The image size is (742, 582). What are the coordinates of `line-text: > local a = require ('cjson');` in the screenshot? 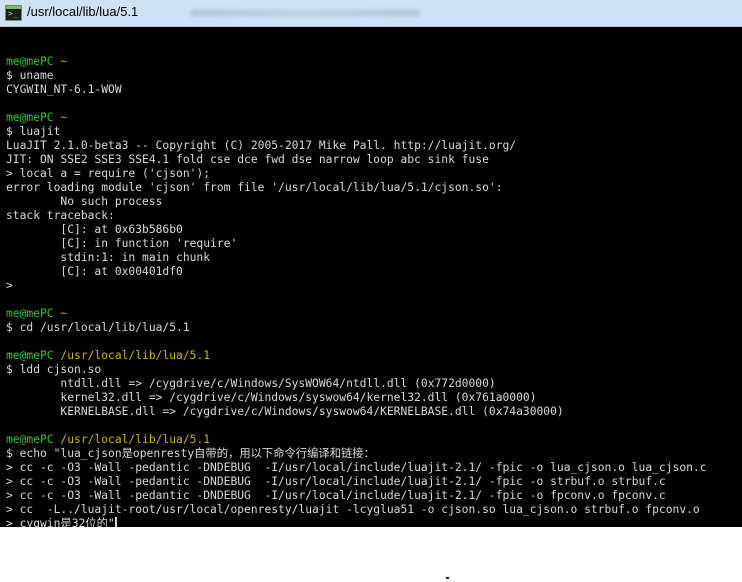 It's located at (108, 173).